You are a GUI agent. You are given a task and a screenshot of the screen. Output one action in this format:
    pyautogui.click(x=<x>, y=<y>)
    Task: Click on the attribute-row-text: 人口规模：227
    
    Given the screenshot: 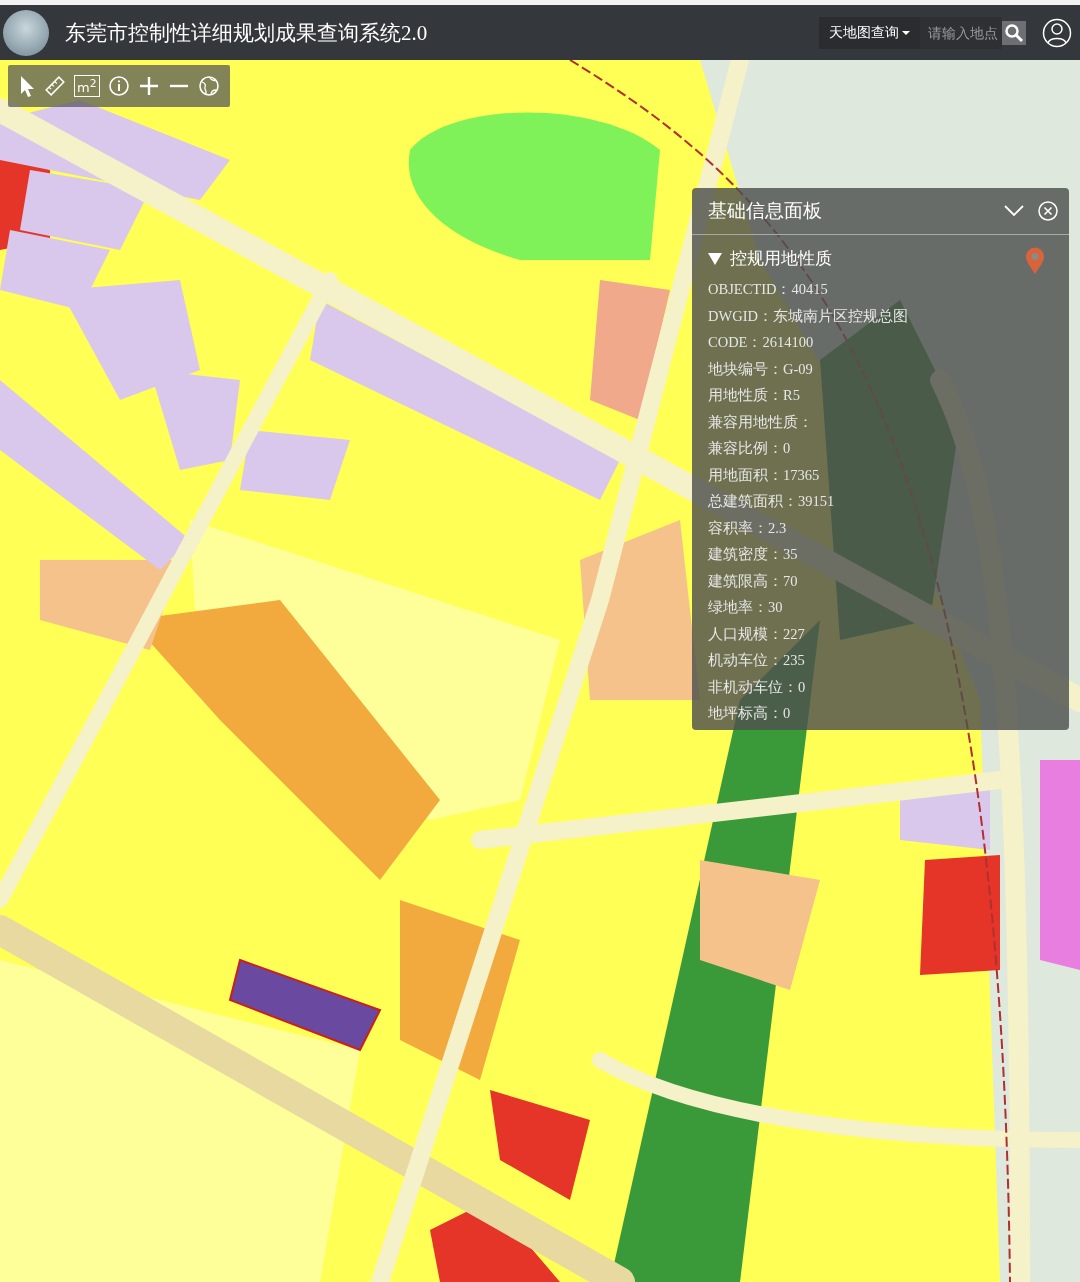 What is the action you would take?
    pyautogui.click(x=757, y=634)
    